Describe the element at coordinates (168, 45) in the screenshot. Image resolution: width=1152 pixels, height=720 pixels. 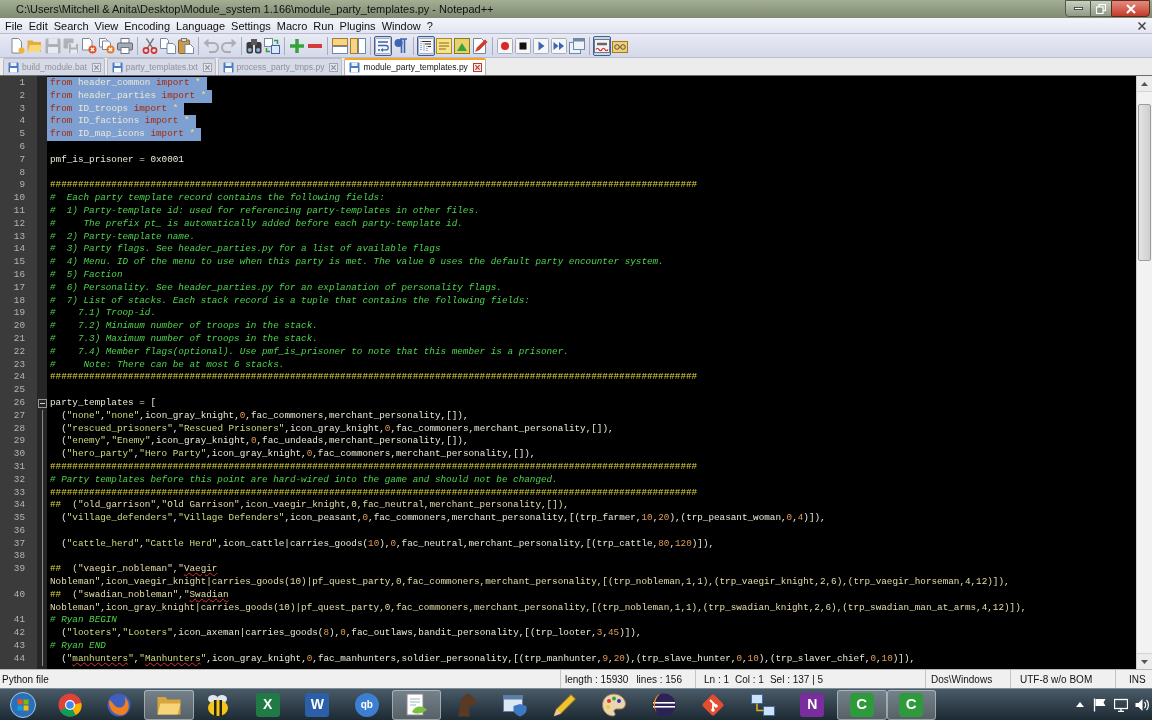
I see `copy-button` at that location.